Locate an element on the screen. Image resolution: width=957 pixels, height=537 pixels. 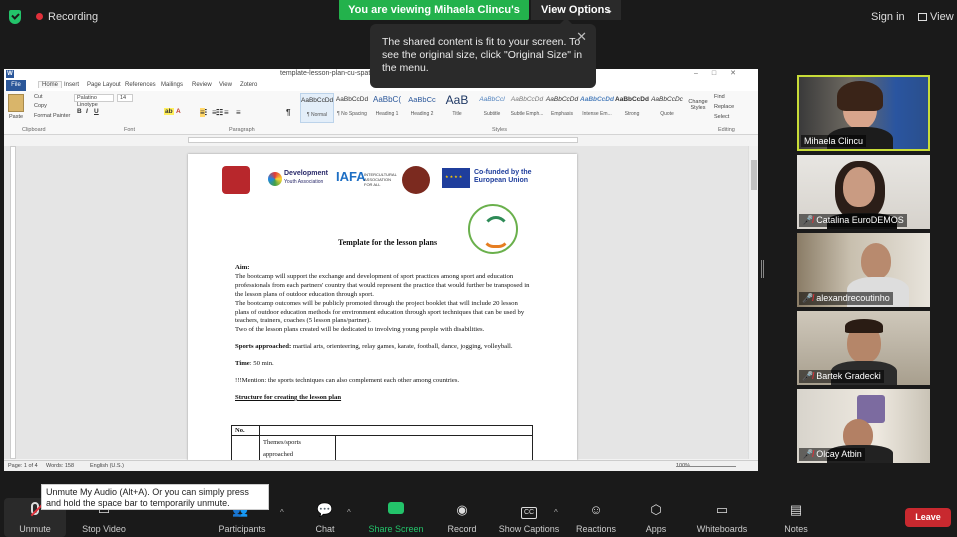
recording-label: Recording is located at coordinates (73, 17).